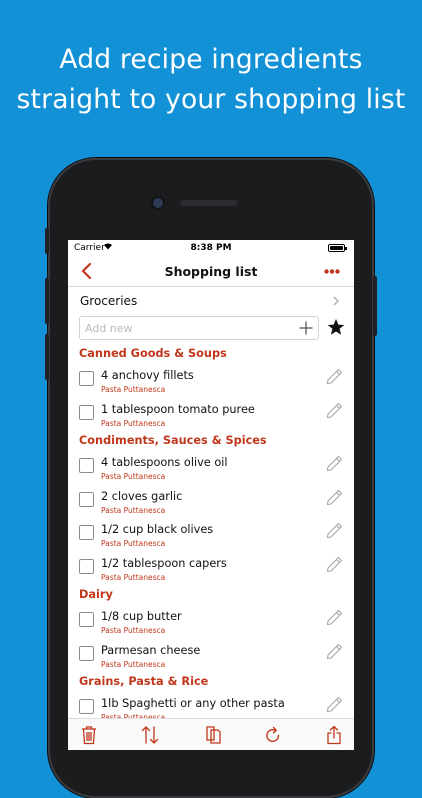 The width and height of the screenshot is (422, 798). Describe the element at coordinates (47, 241) in the screenshot. I see `mute-switch` at that location.